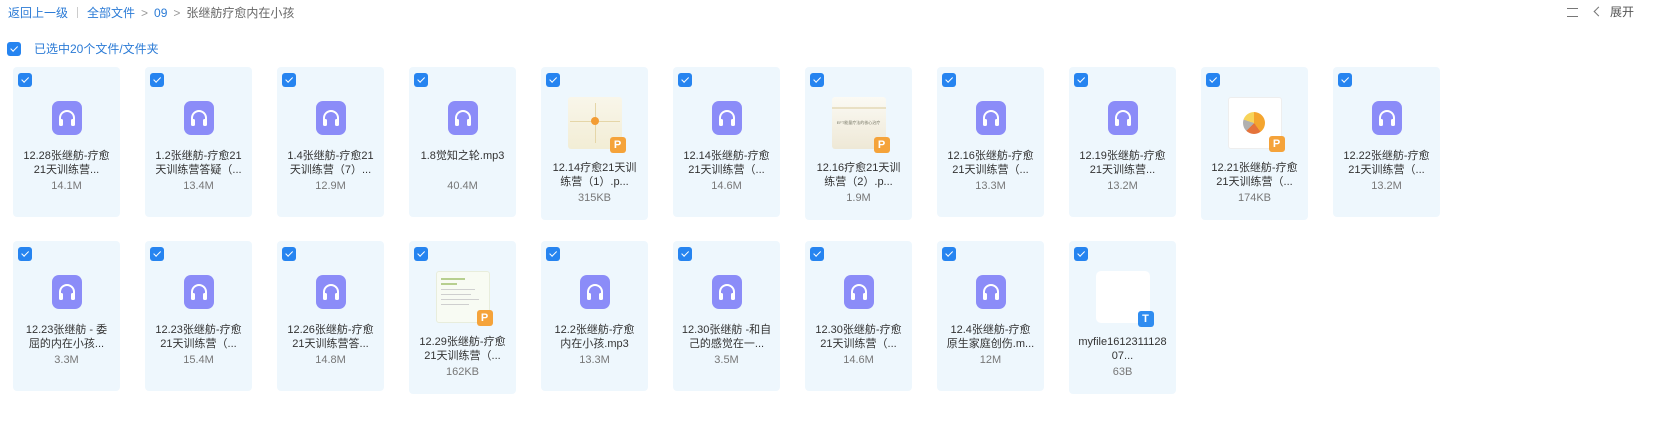 The height and width of the screenshot is (437, 1662). I want to click on file-card: EFT能量疗法的核心治疗 P 12.16疗愈21天训练营（2）.p... 1.9M, so click(858, 143).